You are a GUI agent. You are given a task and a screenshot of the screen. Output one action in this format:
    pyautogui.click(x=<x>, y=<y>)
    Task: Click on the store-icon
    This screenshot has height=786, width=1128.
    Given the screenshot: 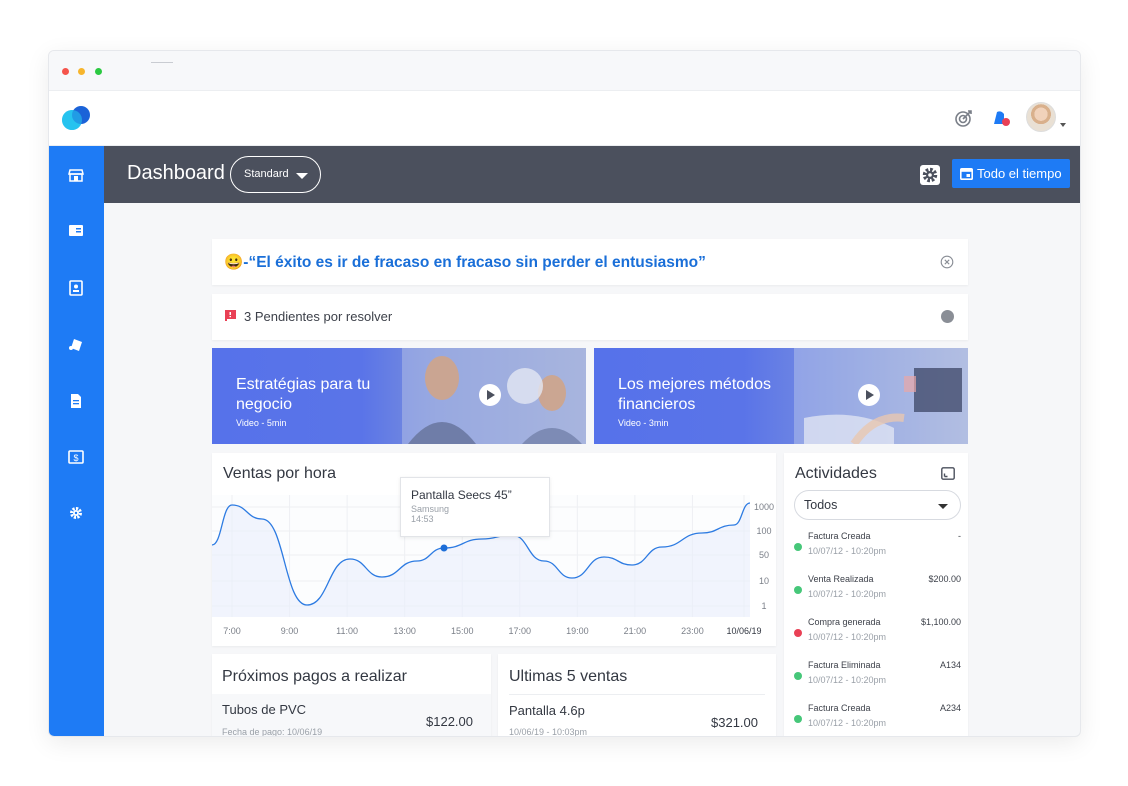 What is the action you would take?
    pyautogui.click(x=76, y=175)
    